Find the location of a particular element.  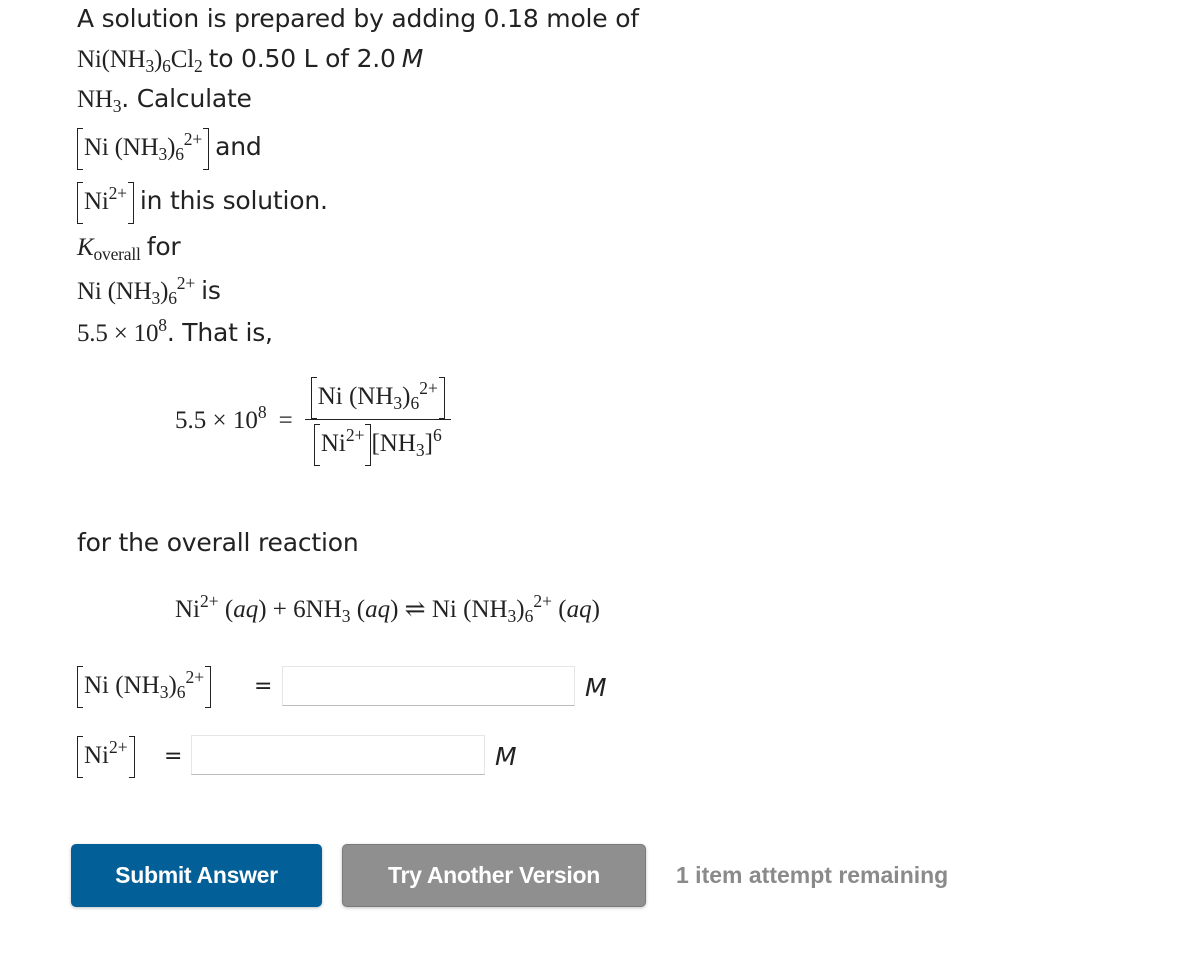

problem-text: . Calculate is located at coordinates (186, 98).